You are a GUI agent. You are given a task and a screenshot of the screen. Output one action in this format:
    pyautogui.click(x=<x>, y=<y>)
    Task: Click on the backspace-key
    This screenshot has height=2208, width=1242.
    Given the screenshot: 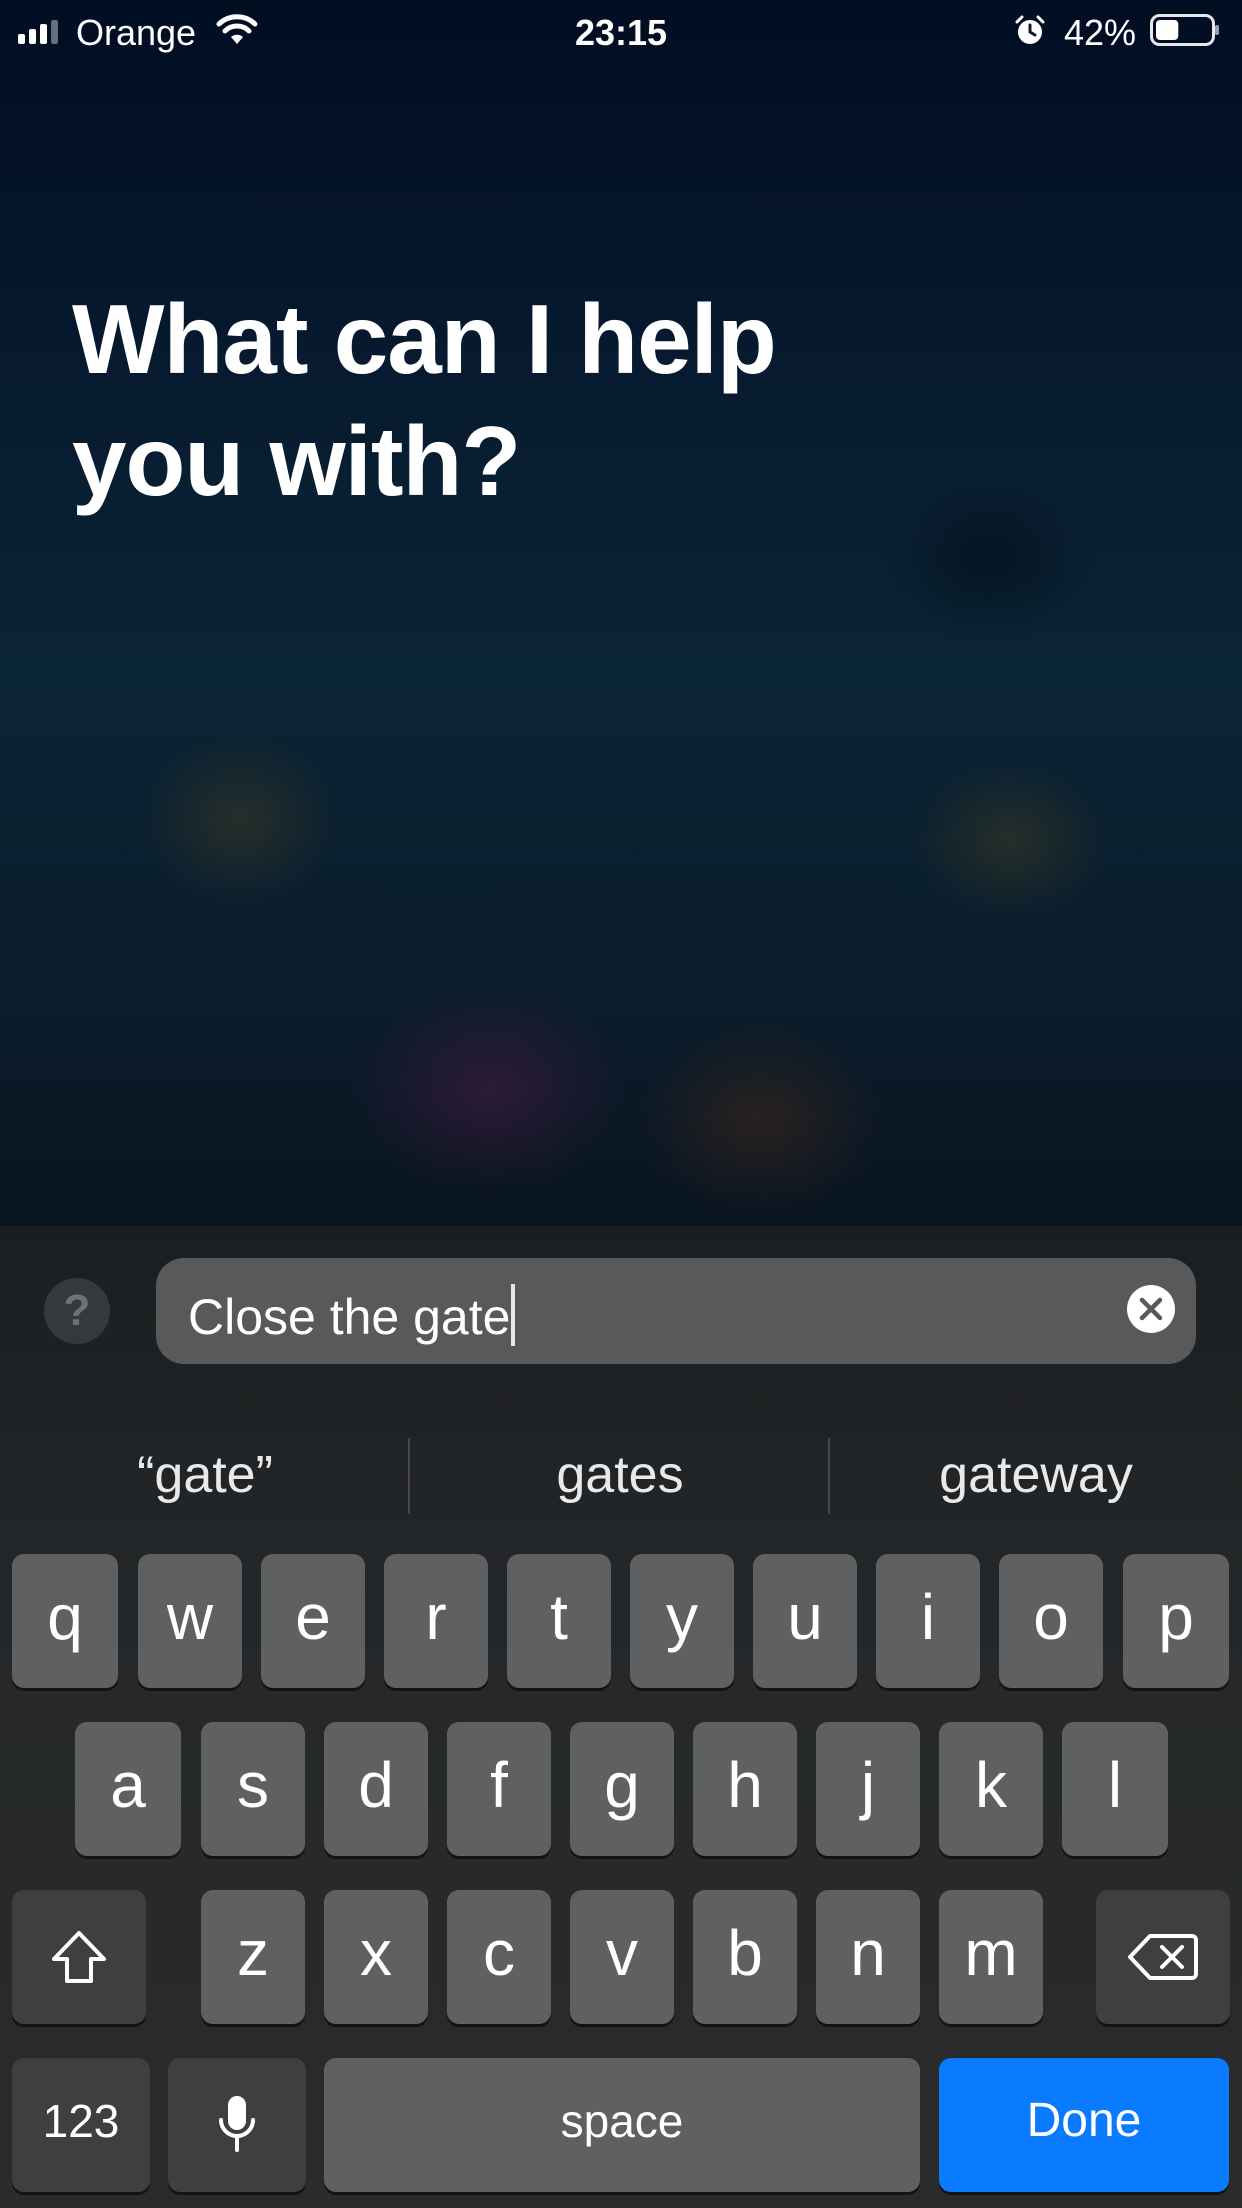 What is the action you would take?
    pyautogui.click(x=1163, y=1957)
    